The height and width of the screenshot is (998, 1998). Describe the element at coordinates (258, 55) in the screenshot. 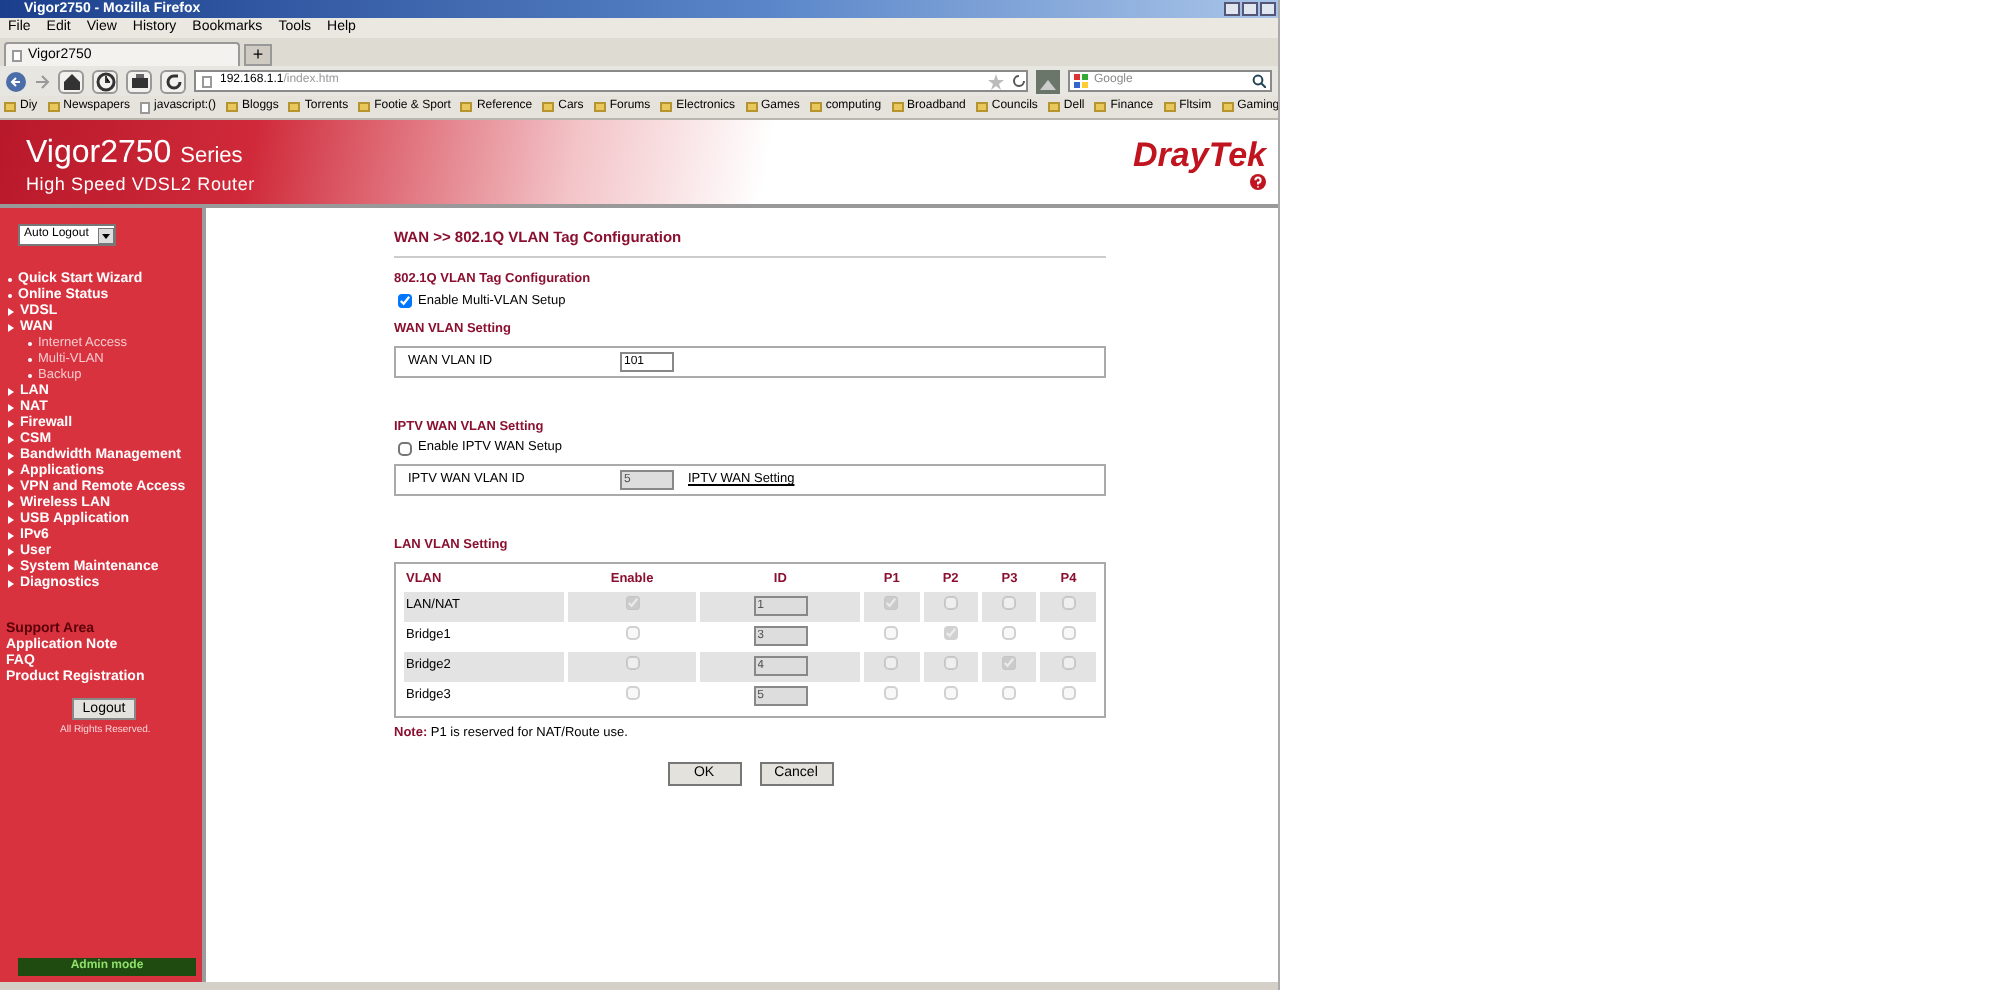

I see `new-tab-button: +` at that location.